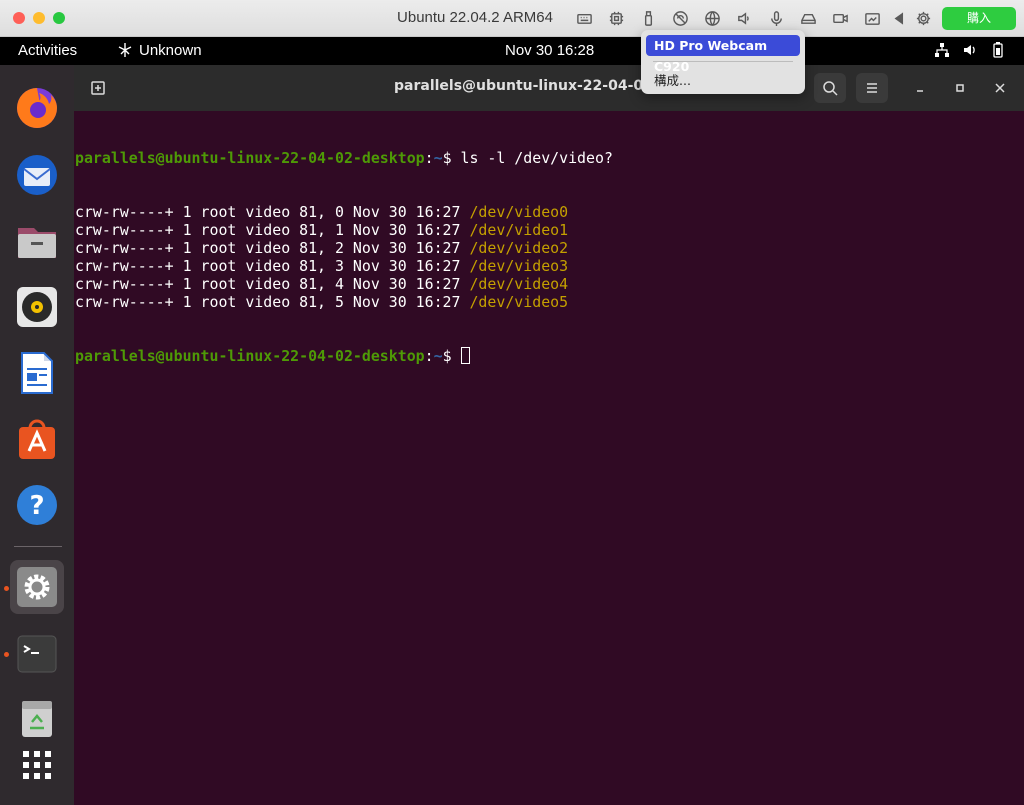 This screenshot has width=1024, height=805. Describe the element at coordinates (37, 108) in the screenshot. I see `firefox-icon` at that location.